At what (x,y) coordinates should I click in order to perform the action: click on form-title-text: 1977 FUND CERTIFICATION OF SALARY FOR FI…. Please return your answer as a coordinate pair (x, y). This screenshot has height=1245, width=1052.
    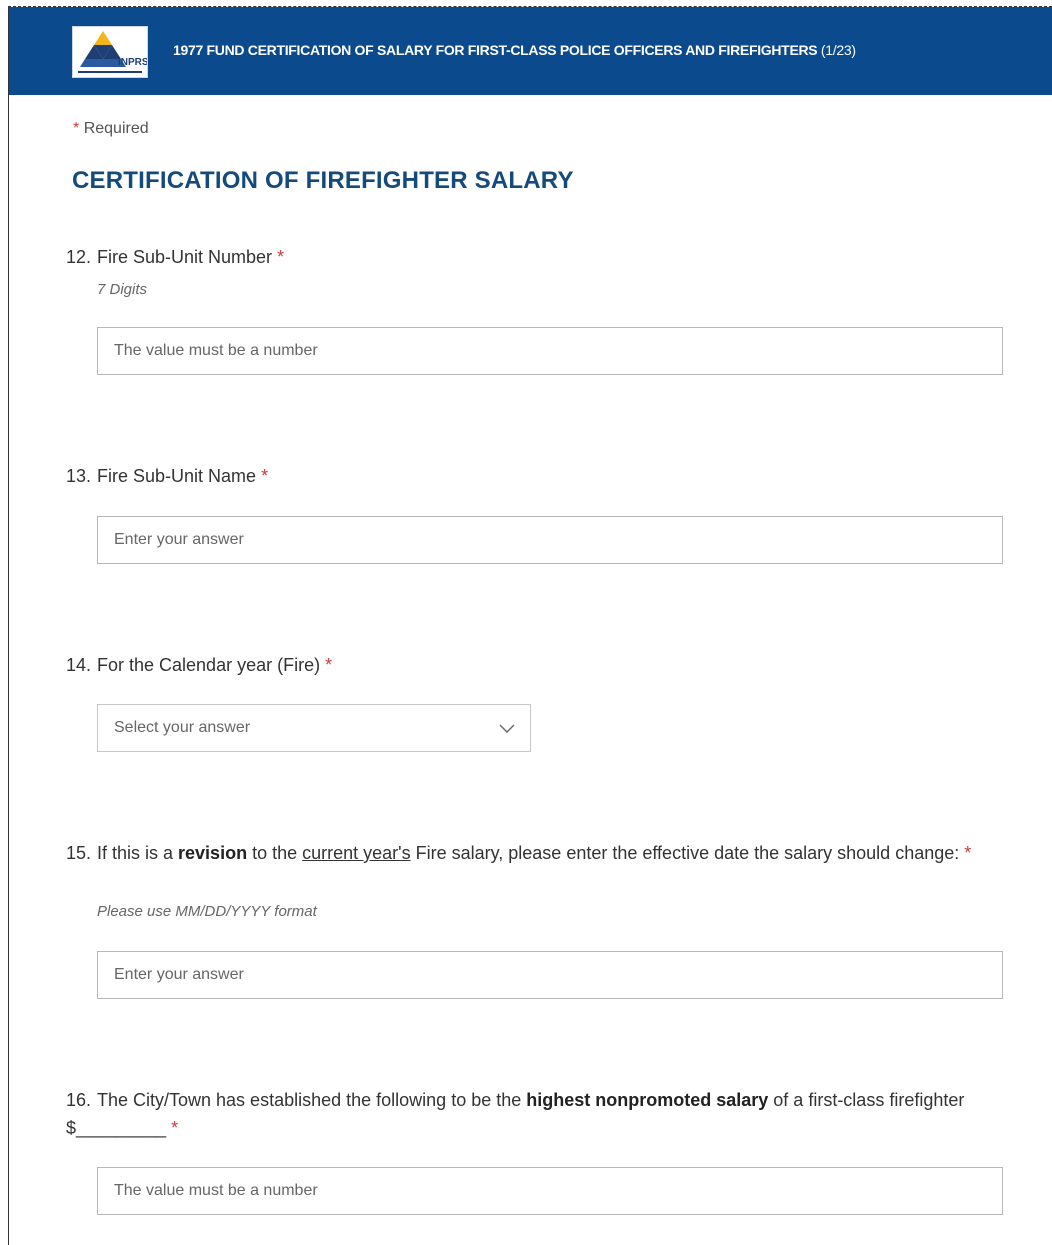
    Looking at the image, I should click on (495, 50).